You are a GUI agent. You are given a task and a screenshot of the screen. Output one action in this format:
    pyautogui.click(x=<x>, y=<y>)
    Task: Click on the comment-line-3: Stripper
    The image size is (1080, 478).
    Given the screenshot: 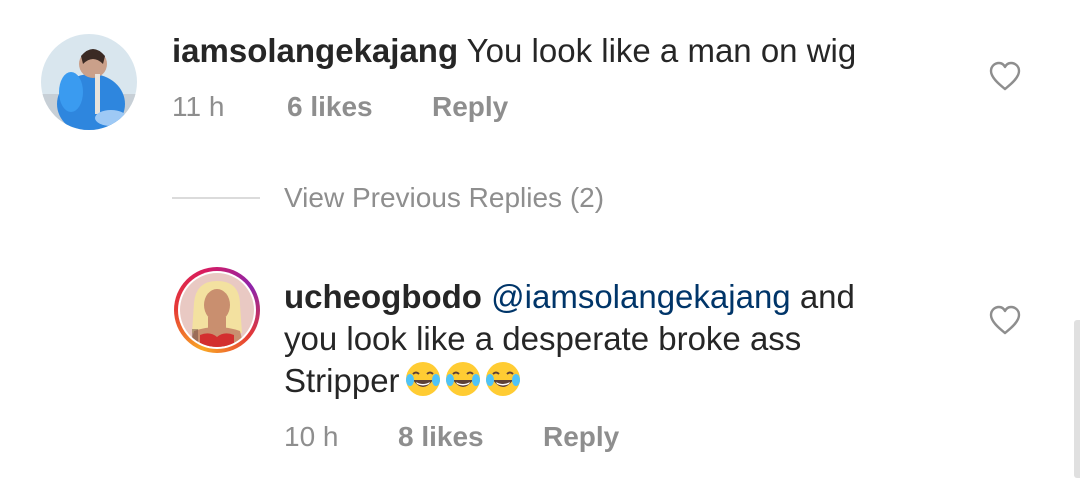 What is the action you would take?
    pyautogui.click(x=569, y=381)
    